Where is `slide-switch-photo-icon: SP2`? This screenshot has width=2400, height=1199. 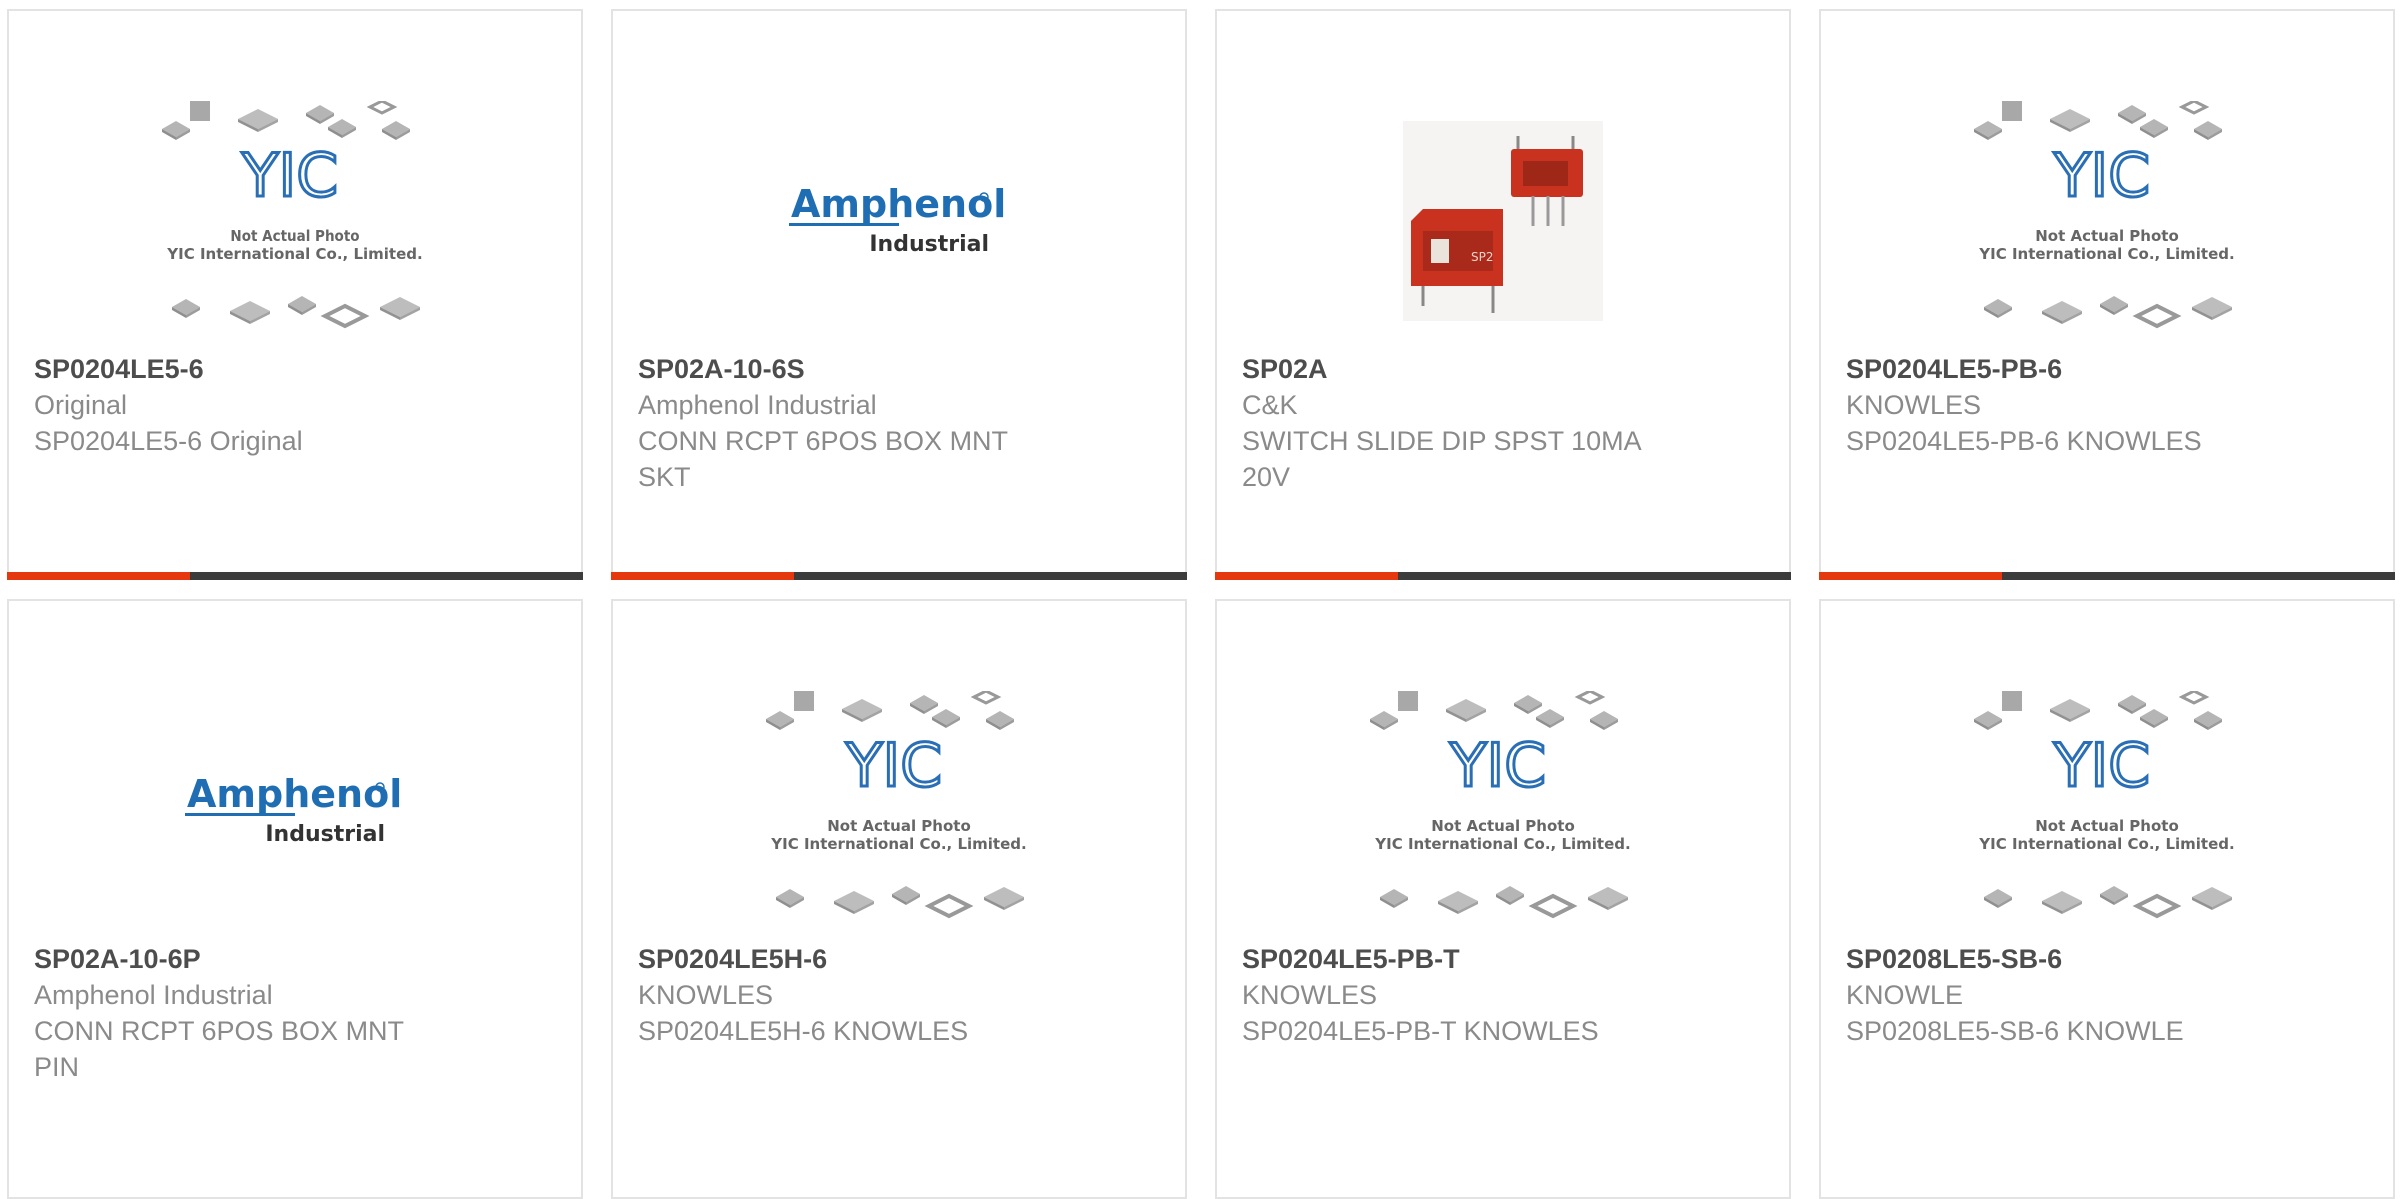 slide-switch-photo-icon: SP2 is located at coordinates (1503, 221).